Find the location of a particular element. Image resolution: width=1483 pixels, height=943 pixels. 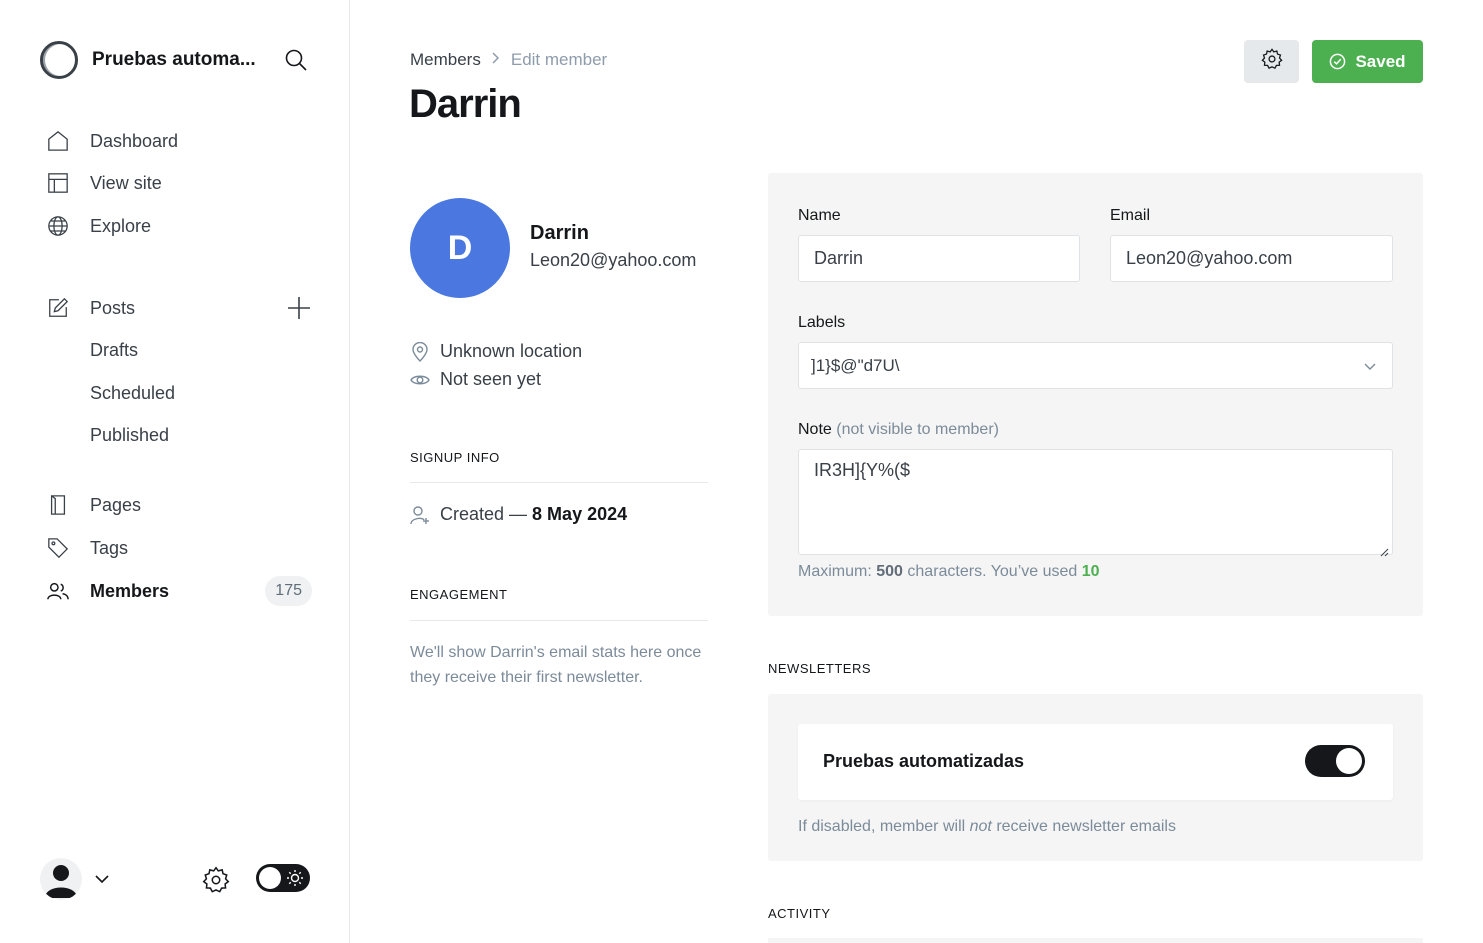

home-icon is located at coordinates (58, 141).